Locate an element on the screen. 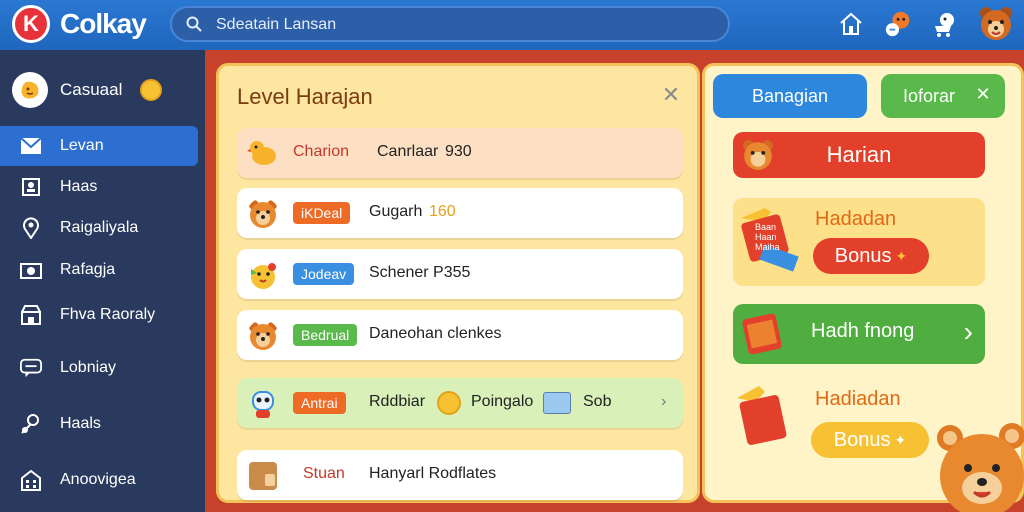 This screenshot has height=512, width=1024. panel-title: Level Harajan is located at coordinates (305, 96).